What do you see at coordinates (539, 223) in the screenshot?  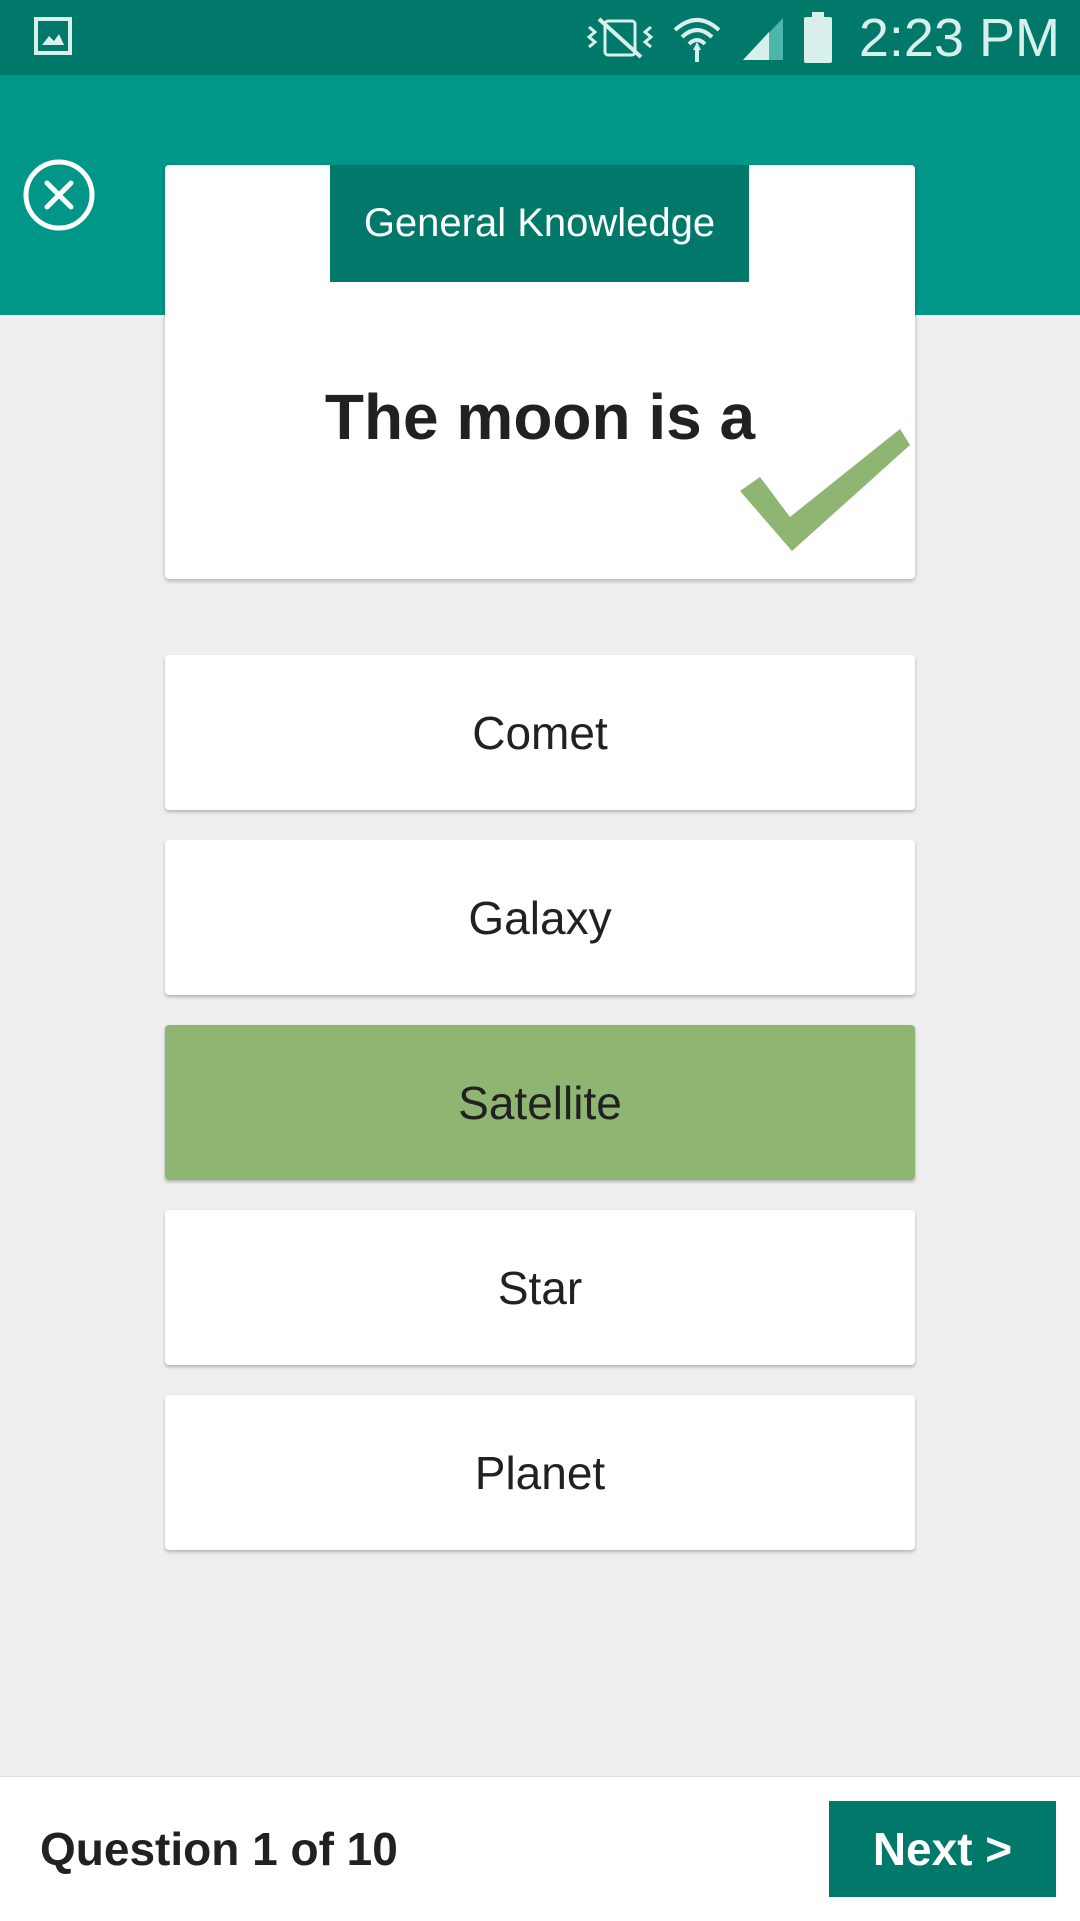 I see `category-label: General Knowledge` at bounding box center [539, 223].